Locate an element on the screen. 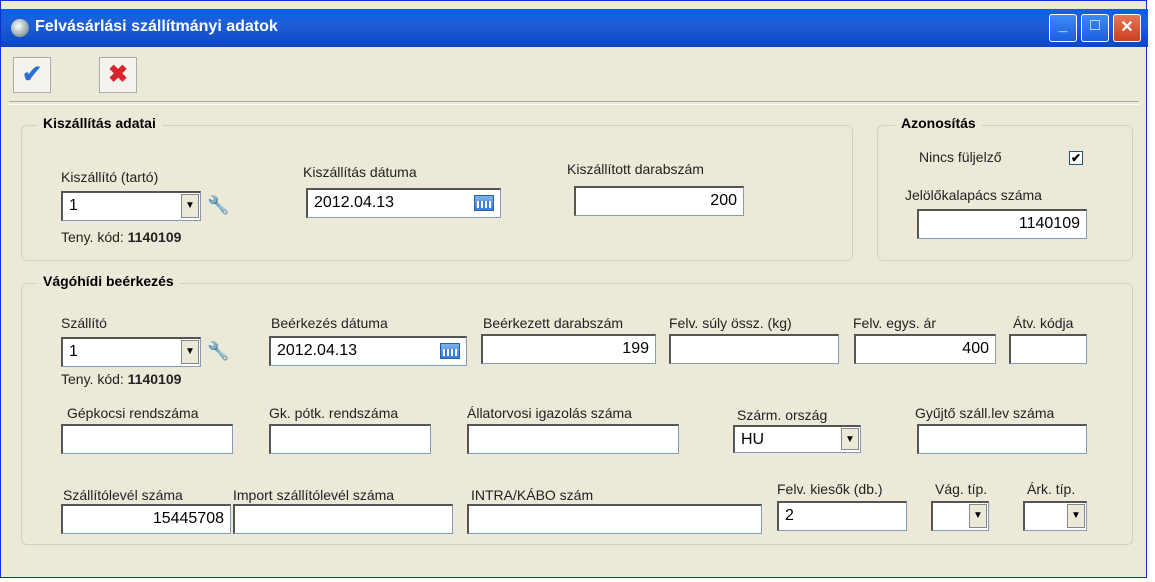 The height and width of the screenshot is (582, 1155). gepkocsi-field is located at coordinates (147, 439).